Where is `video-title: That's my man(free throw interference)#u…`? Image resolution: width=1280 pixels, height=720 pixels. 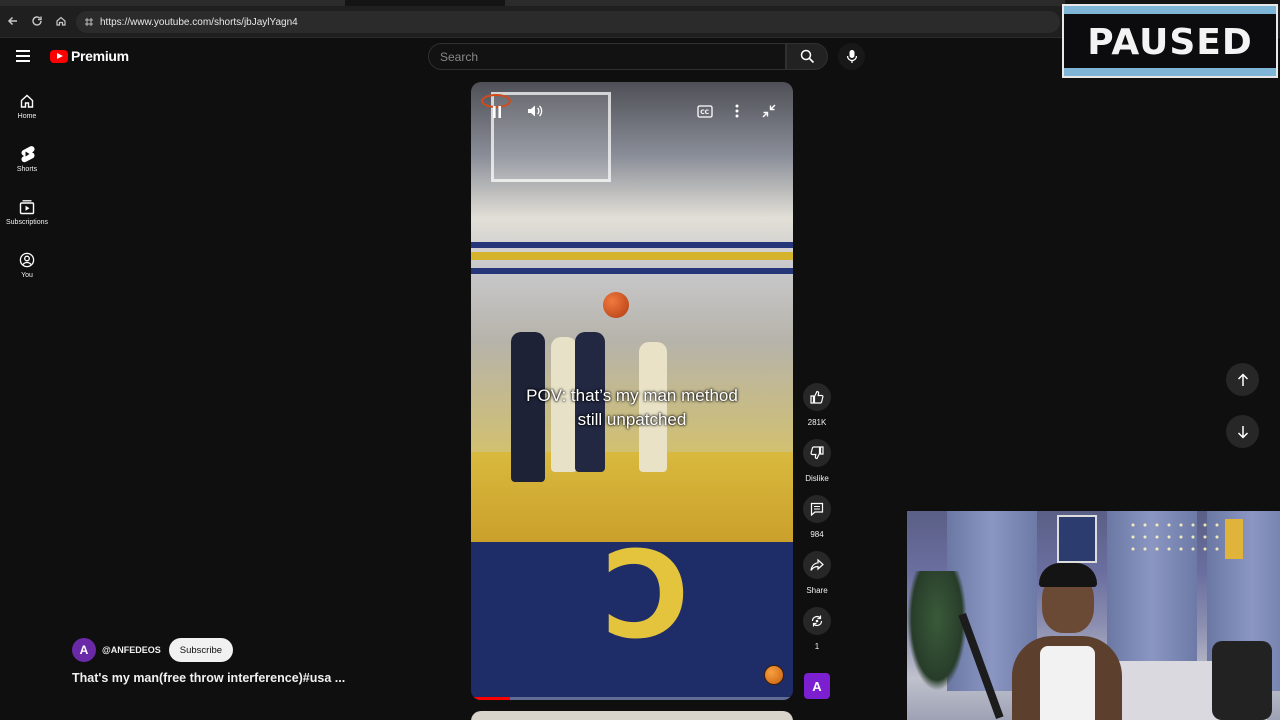 video-title: That's my man(free throw interference)#u… is located at coordinates (208, 678).